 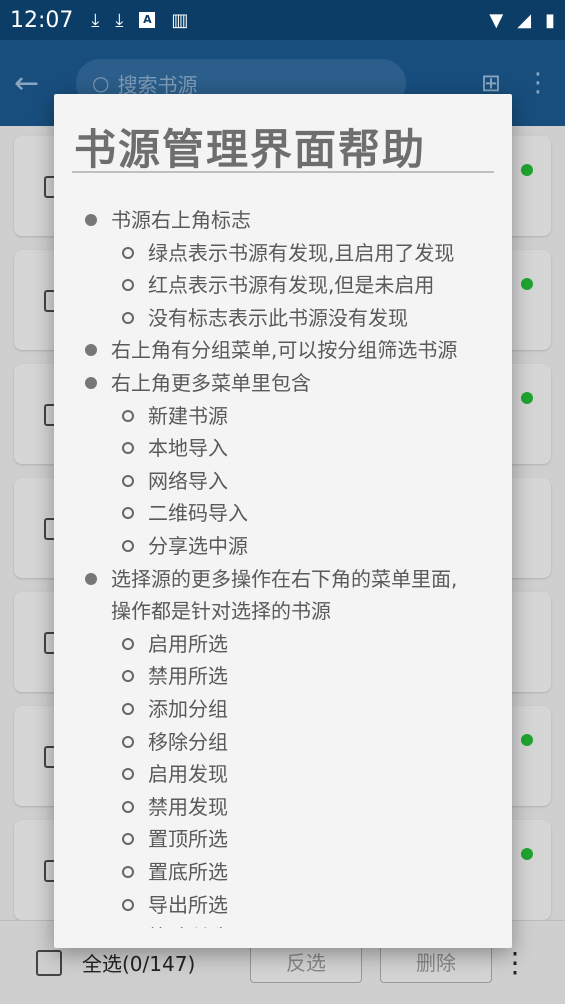 I want to click on status-time: 12:07, so click(x=42, y=20).